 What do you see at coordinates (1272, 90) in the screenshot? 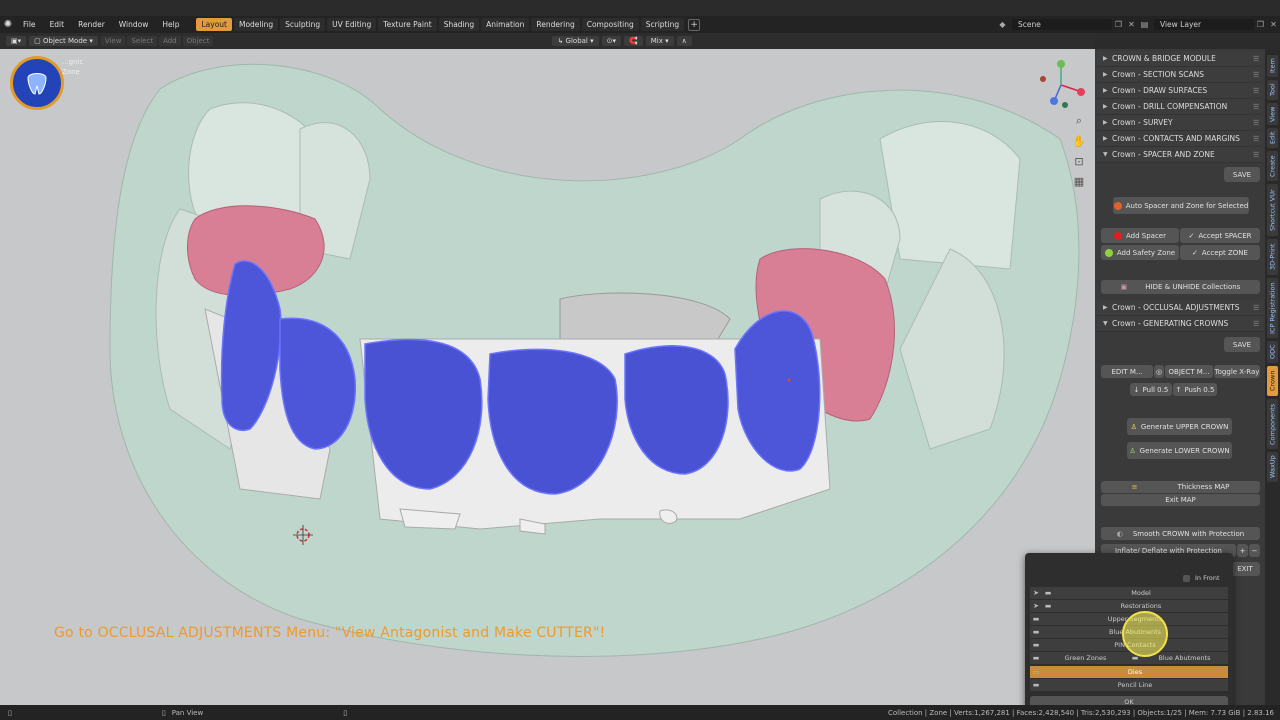
I see `vtab-tool: Tool` at bounding box center [1272, 90].